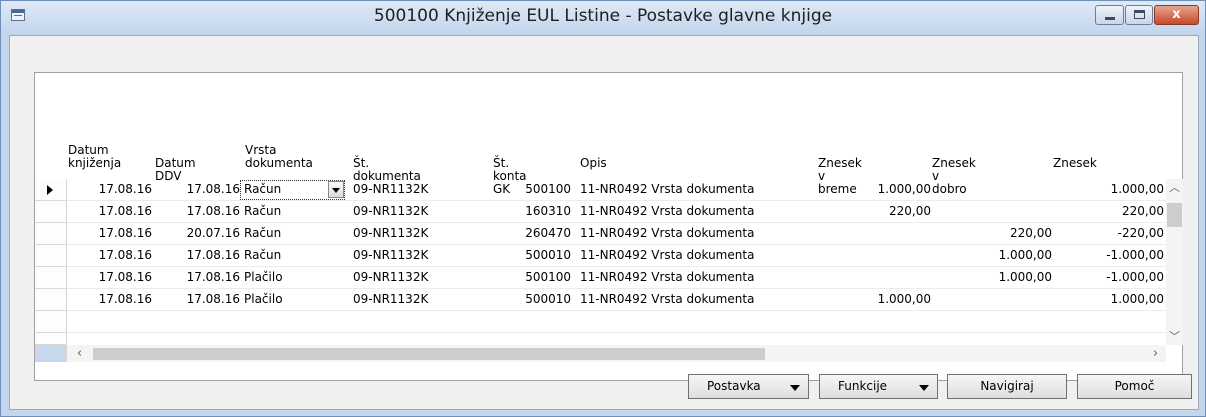  Describe the element at coordinates (1174, 336) in the screenshot. I see `chevron-down-icon: ﹀` at that location.